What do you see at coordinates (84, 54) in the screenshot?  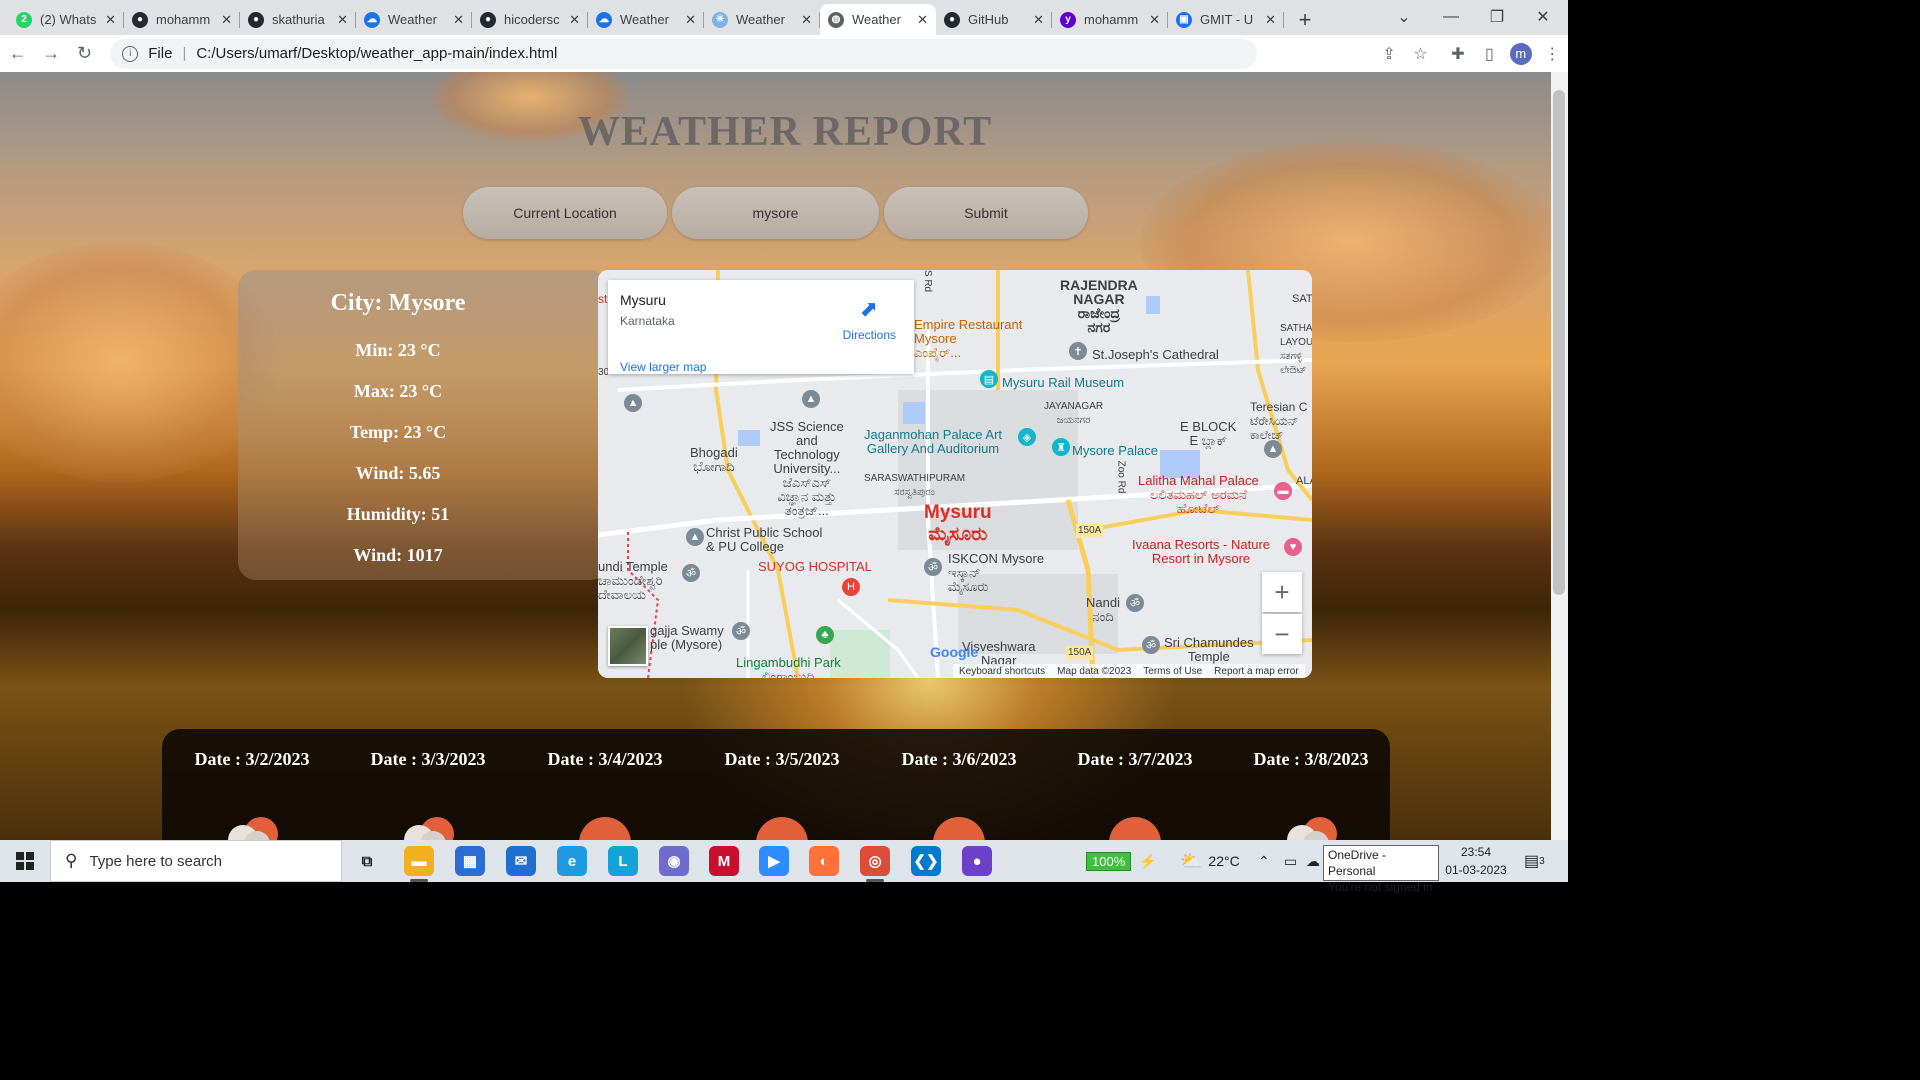 I see `reload-button: ↻` at bounding box center [84, 54].